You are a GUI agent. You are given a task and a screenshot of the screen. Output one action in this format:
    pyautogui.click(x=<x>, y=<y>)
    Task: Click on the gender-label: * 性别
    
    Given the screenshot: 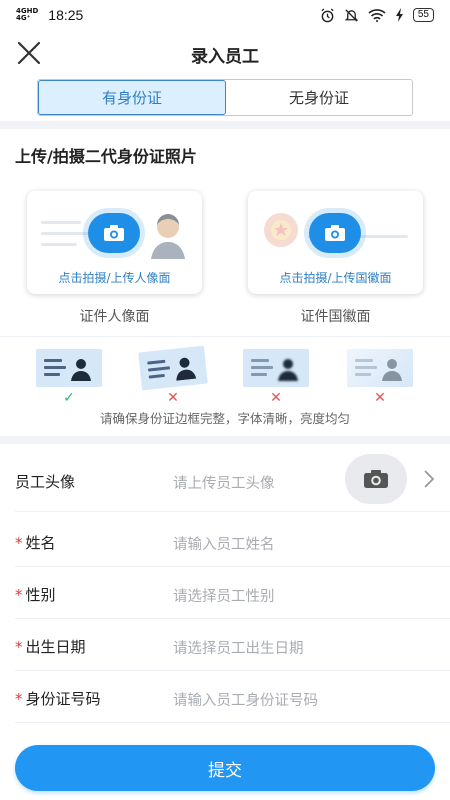 What is the action you would take?
    pyautogui.click(x=35, y=594)
    